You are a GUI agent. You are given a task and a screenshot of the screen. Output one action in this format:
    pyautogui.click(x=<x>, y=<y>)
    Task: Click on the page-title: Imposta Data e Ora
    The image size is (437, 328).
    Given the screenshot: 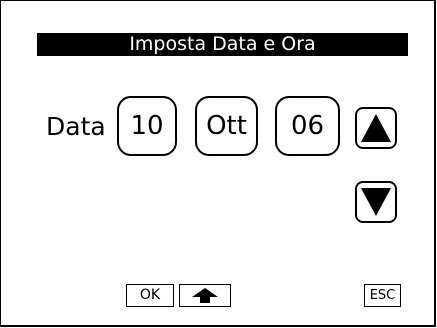 What is the action you would take?
    pyautogui.click(x=222, y=44)
    